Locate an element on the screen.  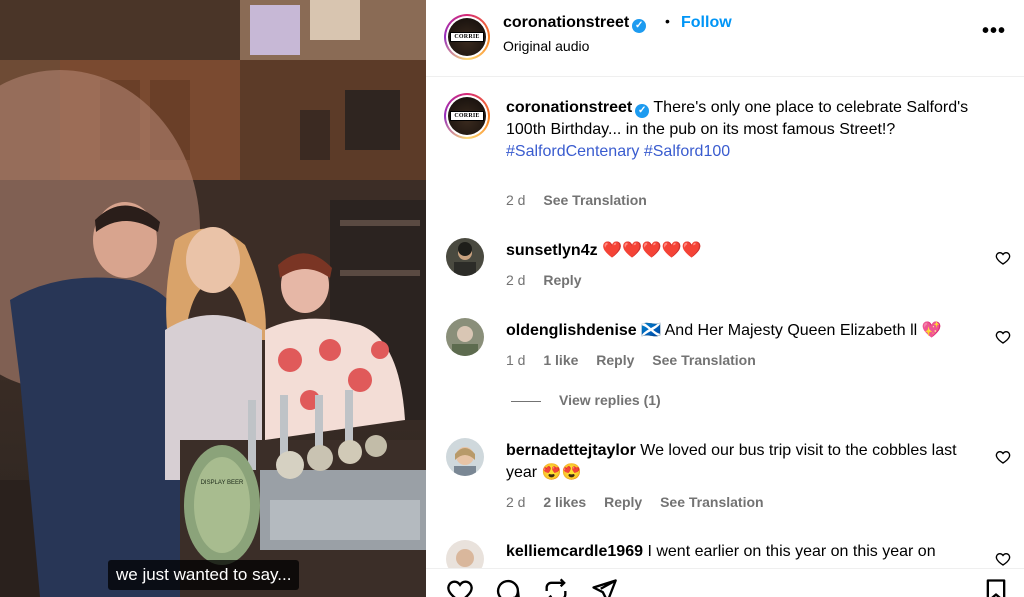
pump-clip-label: DISPLAY BEER is located at coordinates (222, 483).